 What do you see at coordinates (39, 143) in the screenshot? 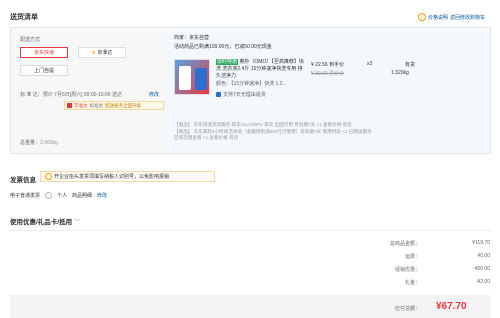
I see `total-weight: 总重量：3.960kg` at bounding box center [39, 143].